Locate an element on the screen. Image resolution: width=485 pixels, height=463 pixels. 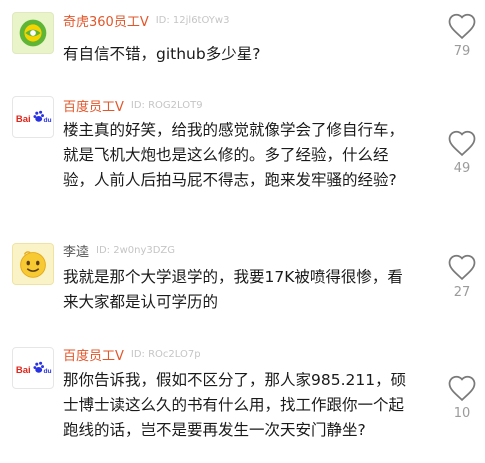
author-name: 奇虎360员工V is located at coordinates (106, 20).